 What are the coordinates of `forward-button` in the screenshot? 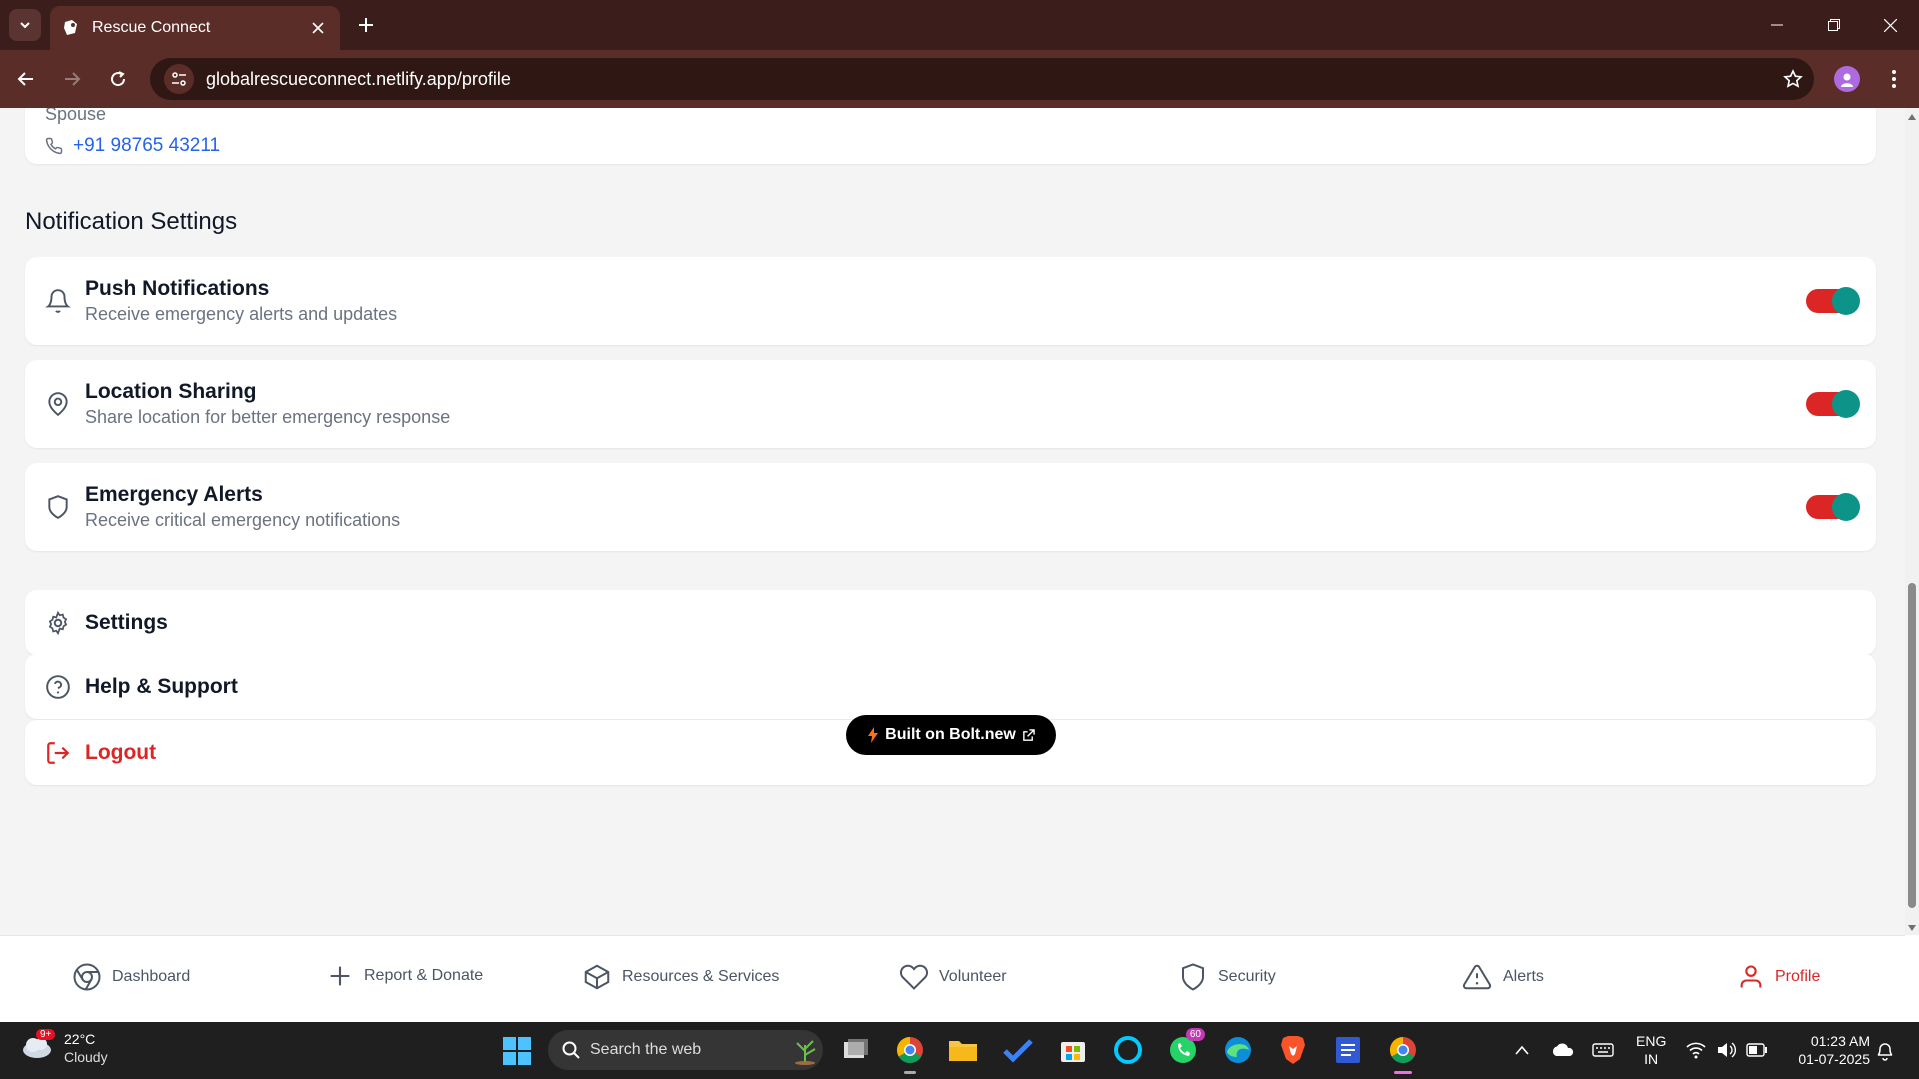 It's located at (72, 79).